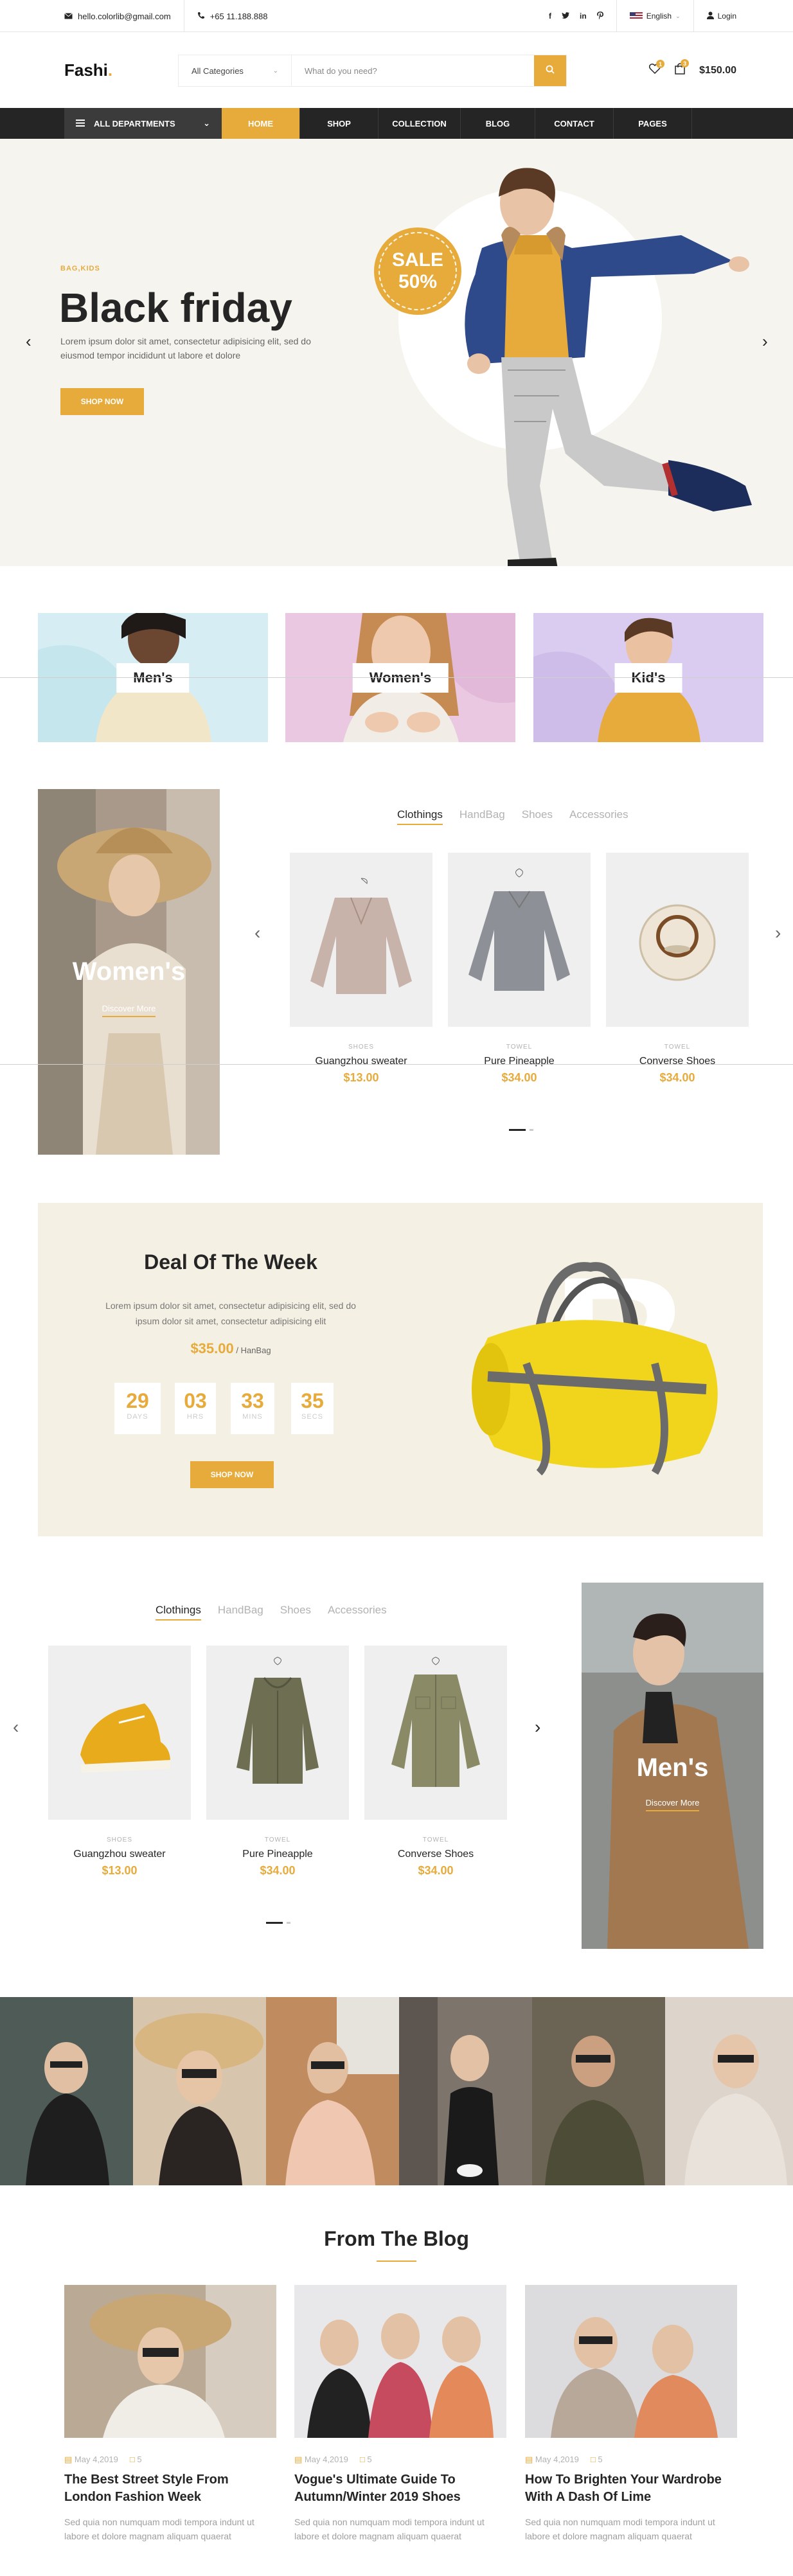  Describe the element at coordinates (232, 1475) in the screenshot. I see `deal-shop-now-button: SHOP NOW` at that location.